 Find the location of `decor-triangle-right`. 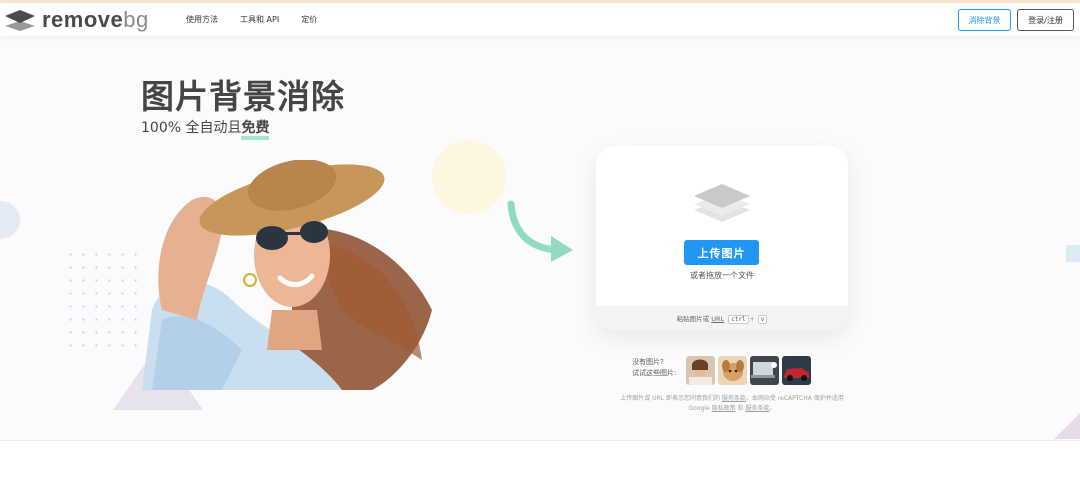

decor-triangle-right is located at coordinates (1067, 426).